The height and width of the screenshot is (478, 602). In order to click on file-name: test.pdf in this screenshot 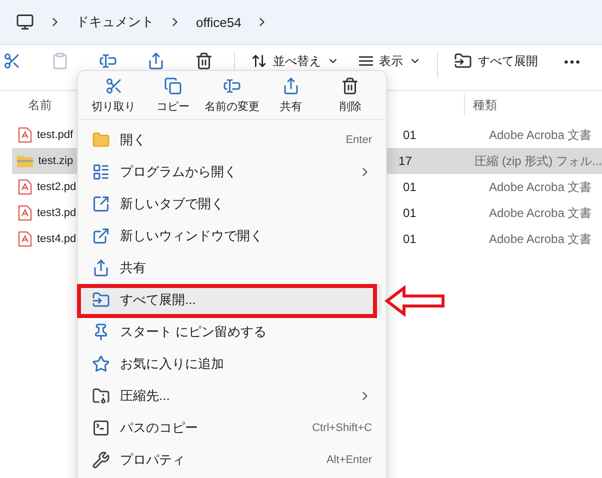, I will do `click(55, 135)`.